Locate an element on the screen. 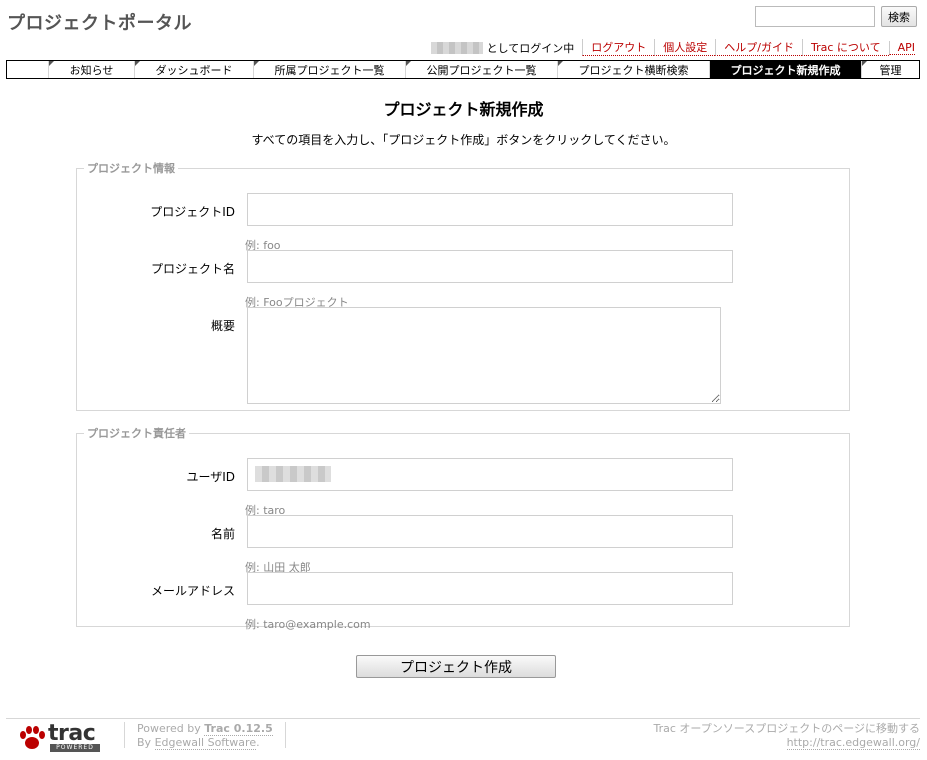  edgewall-link: Edgewall Software is located at coordinates (205, 743).